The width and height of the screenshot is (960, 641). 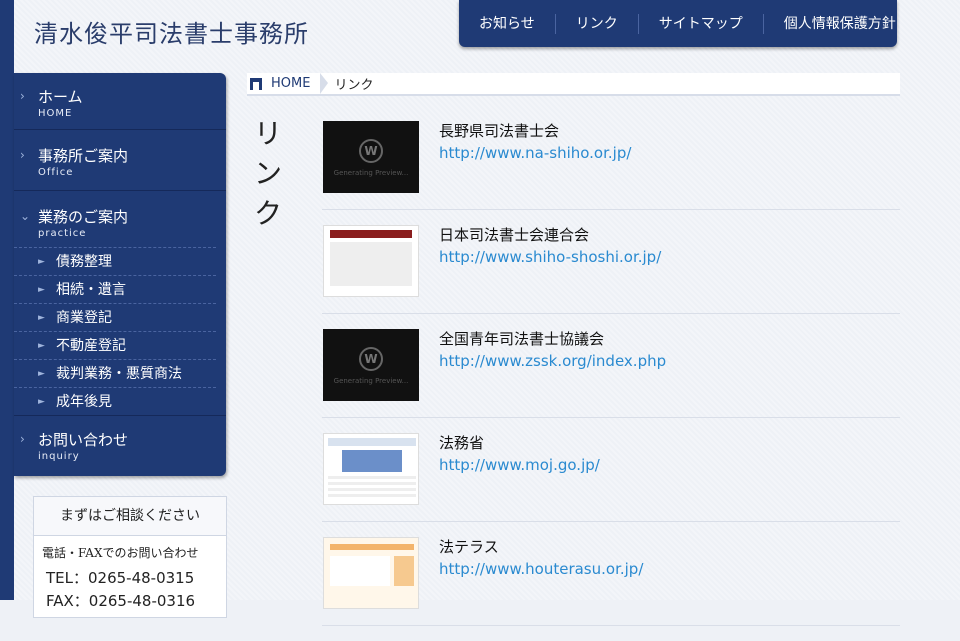 I want to click on link-url: http://www.shiho-shoshi.or.jp/, so click(x=550, y=257).